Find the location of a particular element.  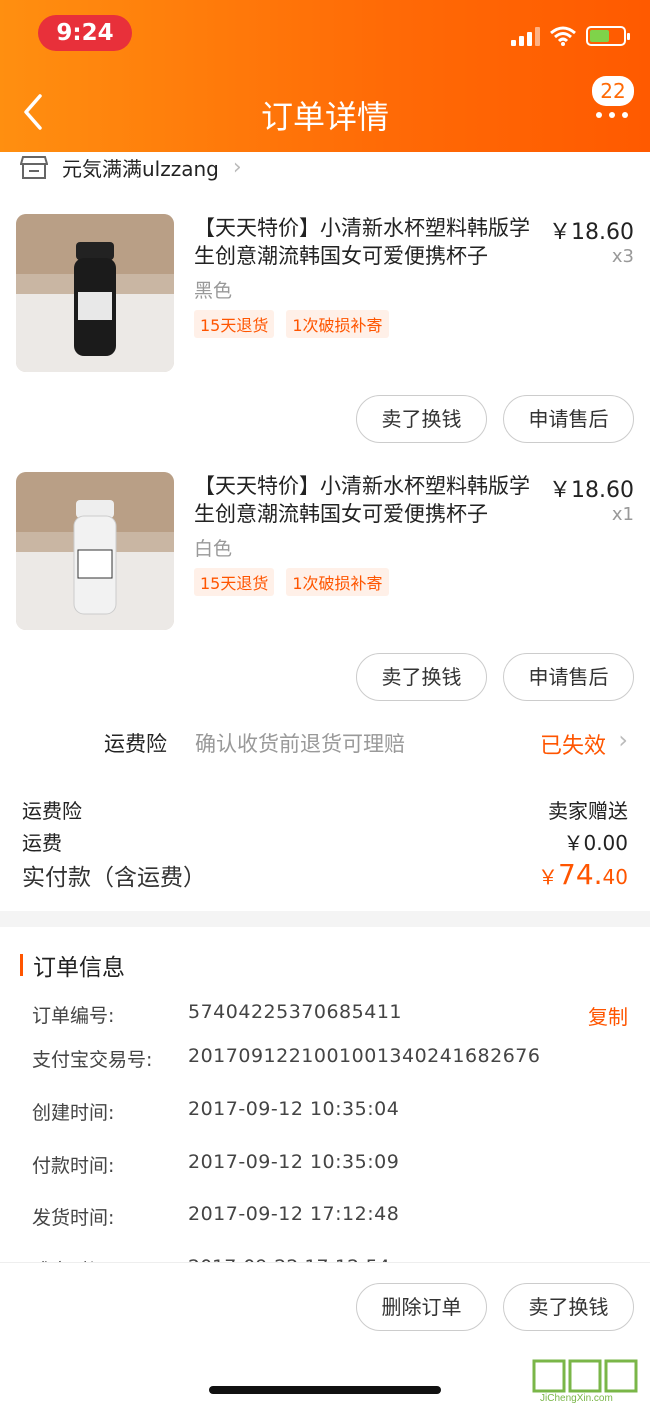

info-key: 支付宝交易号: is located at coordinates (92, 1060).